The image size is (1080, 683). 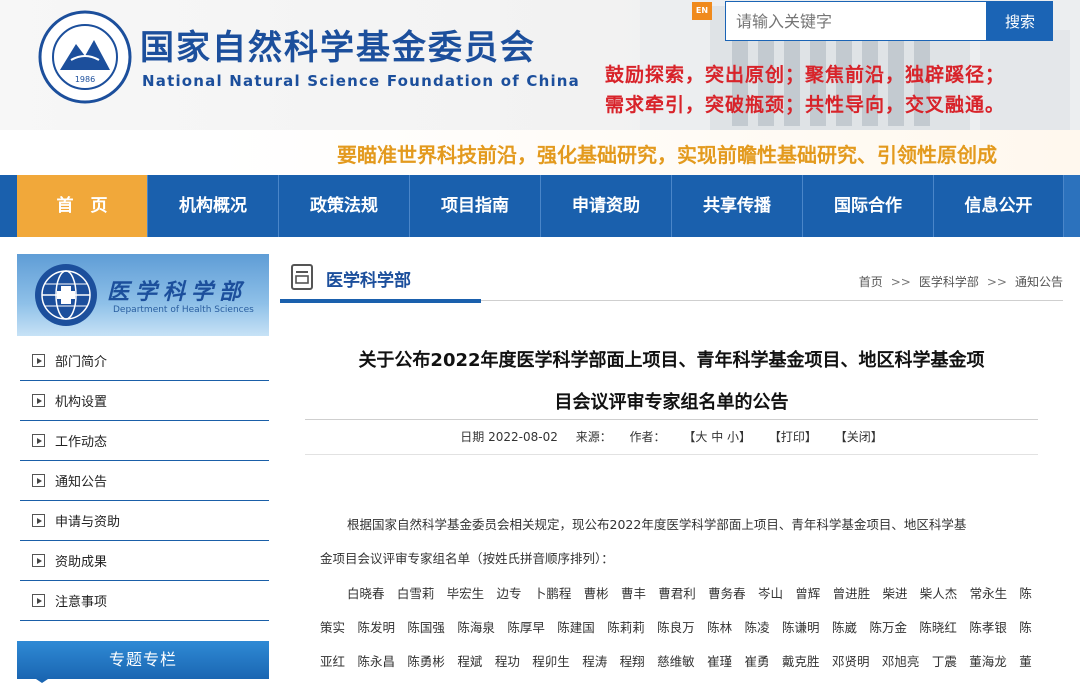 I want to click on nav-item-apply: 申请资助, so click(x=606, y=206).